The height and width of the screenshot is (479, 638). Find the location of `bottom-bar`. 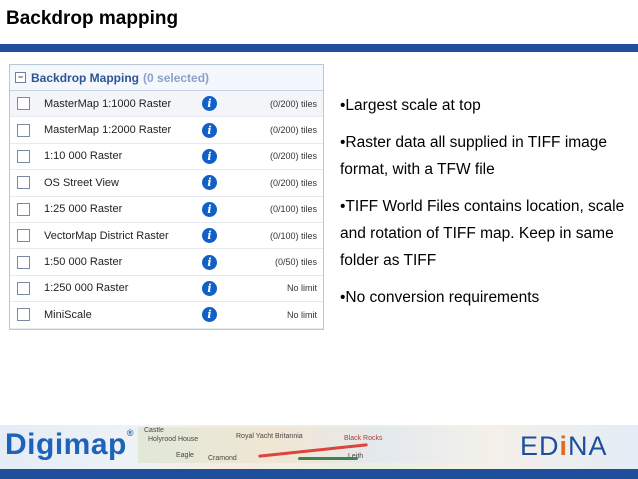

bottom-bar is located at coordinates (319, 474).